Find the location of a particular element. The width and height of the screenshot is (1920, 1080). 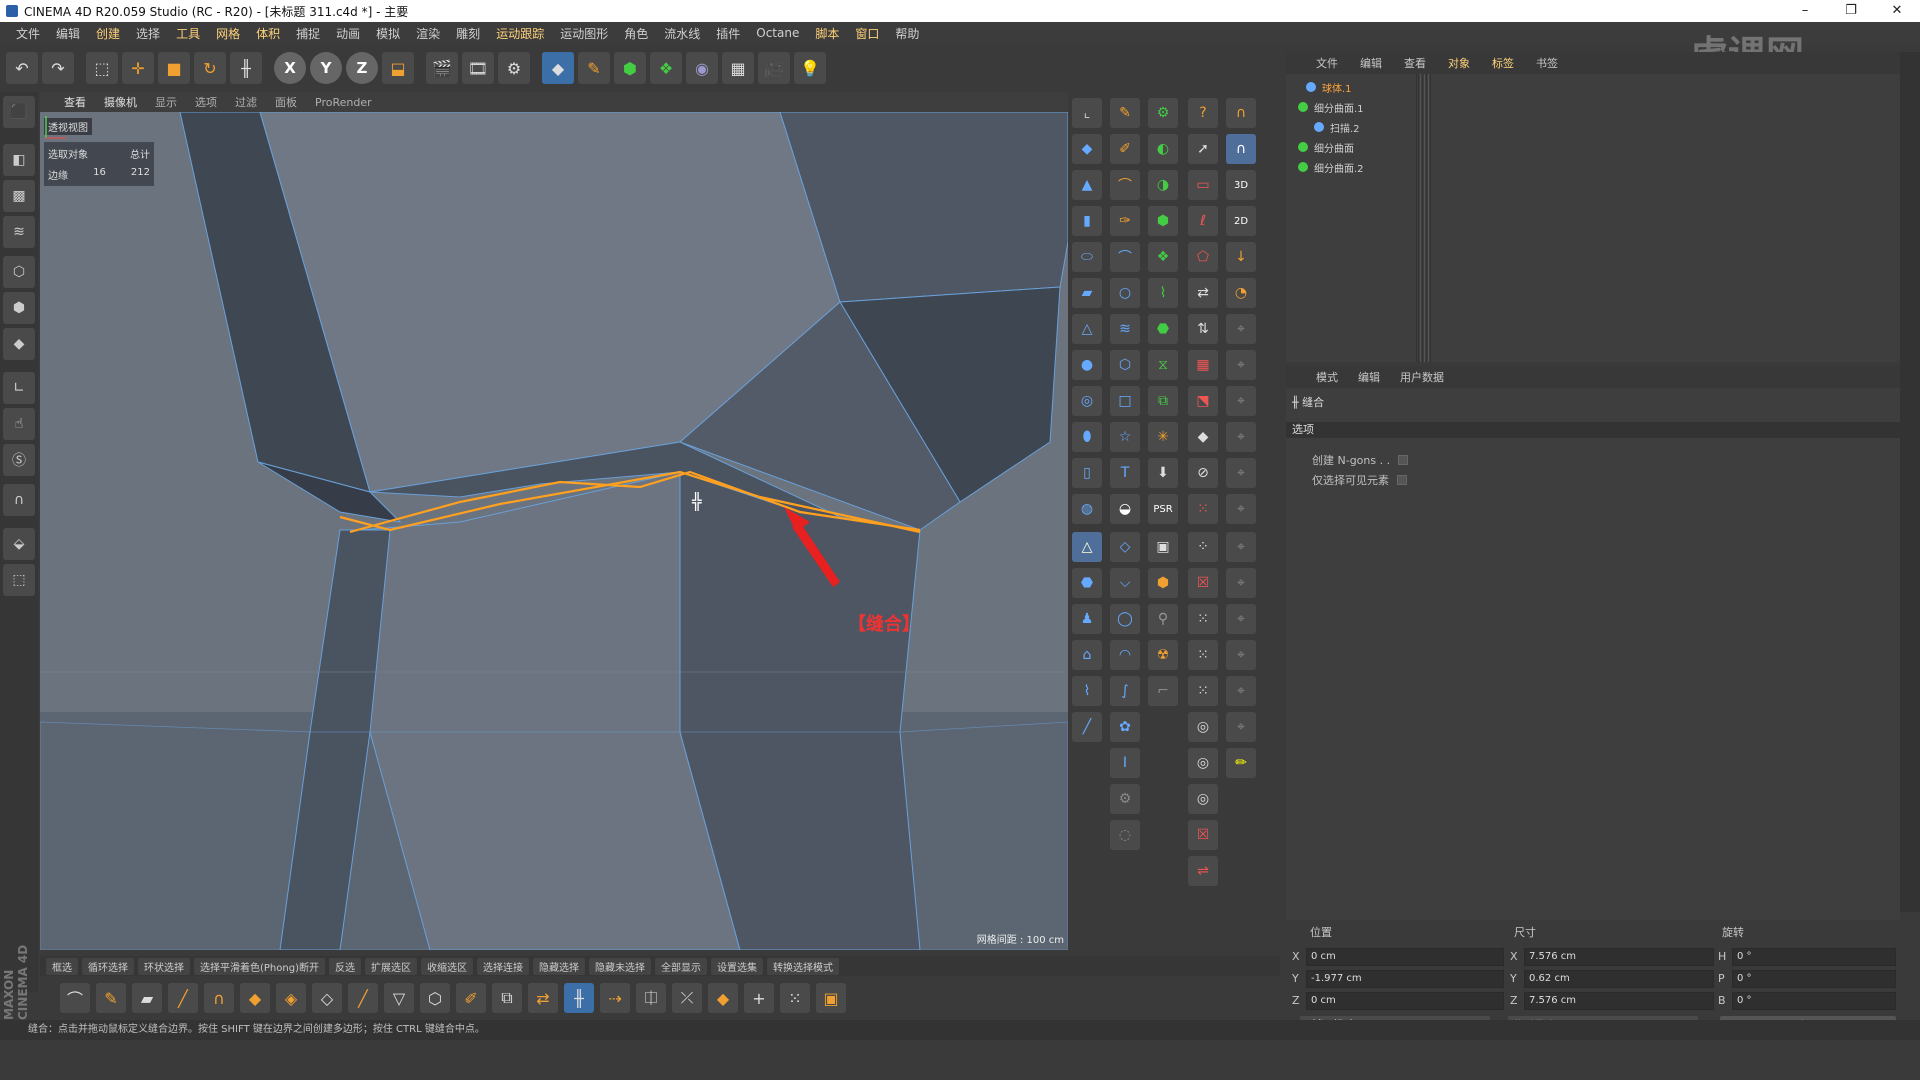

select-arrow-icon: ➚ is located at coordinates (1203, 149).